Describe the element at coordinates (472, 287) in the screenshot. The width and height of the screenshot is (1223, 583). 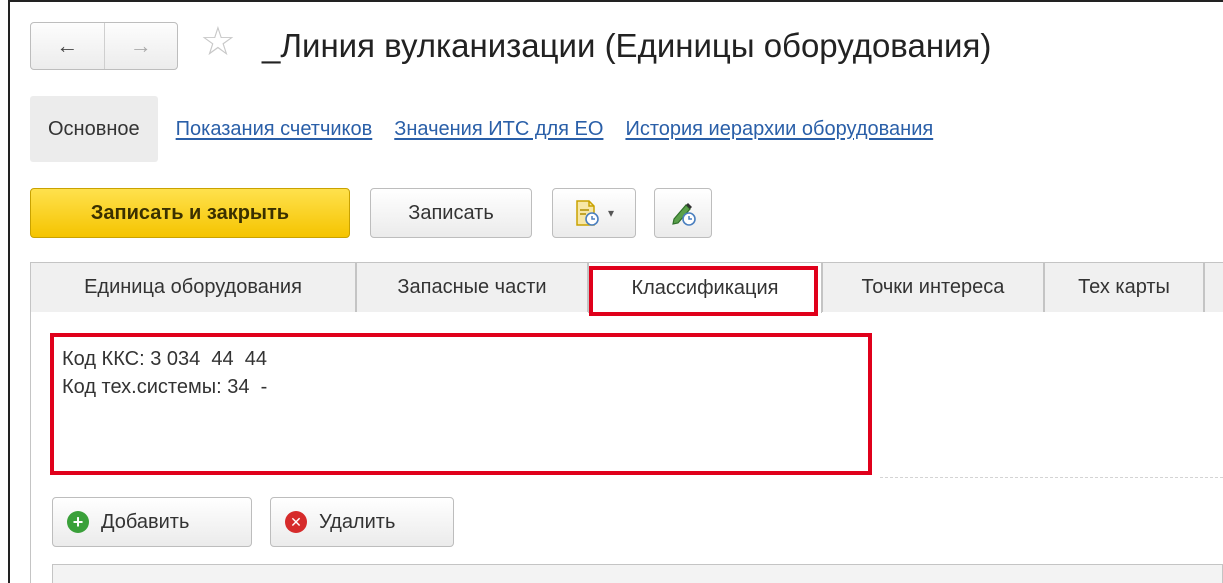
I see `tab-spare-parts: Запасные части` at that location.